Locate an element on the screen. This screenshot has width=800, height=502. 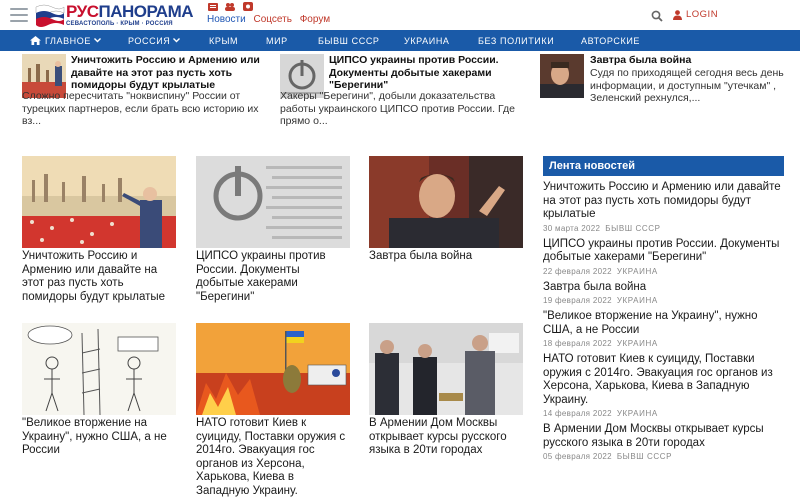
logo-brand: ПАНОРАМА is located at coordinates (146, 11).